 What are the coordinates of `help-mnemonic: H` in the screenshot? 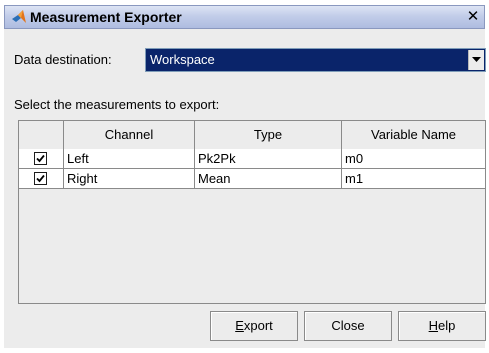 It's located at (433, 325).